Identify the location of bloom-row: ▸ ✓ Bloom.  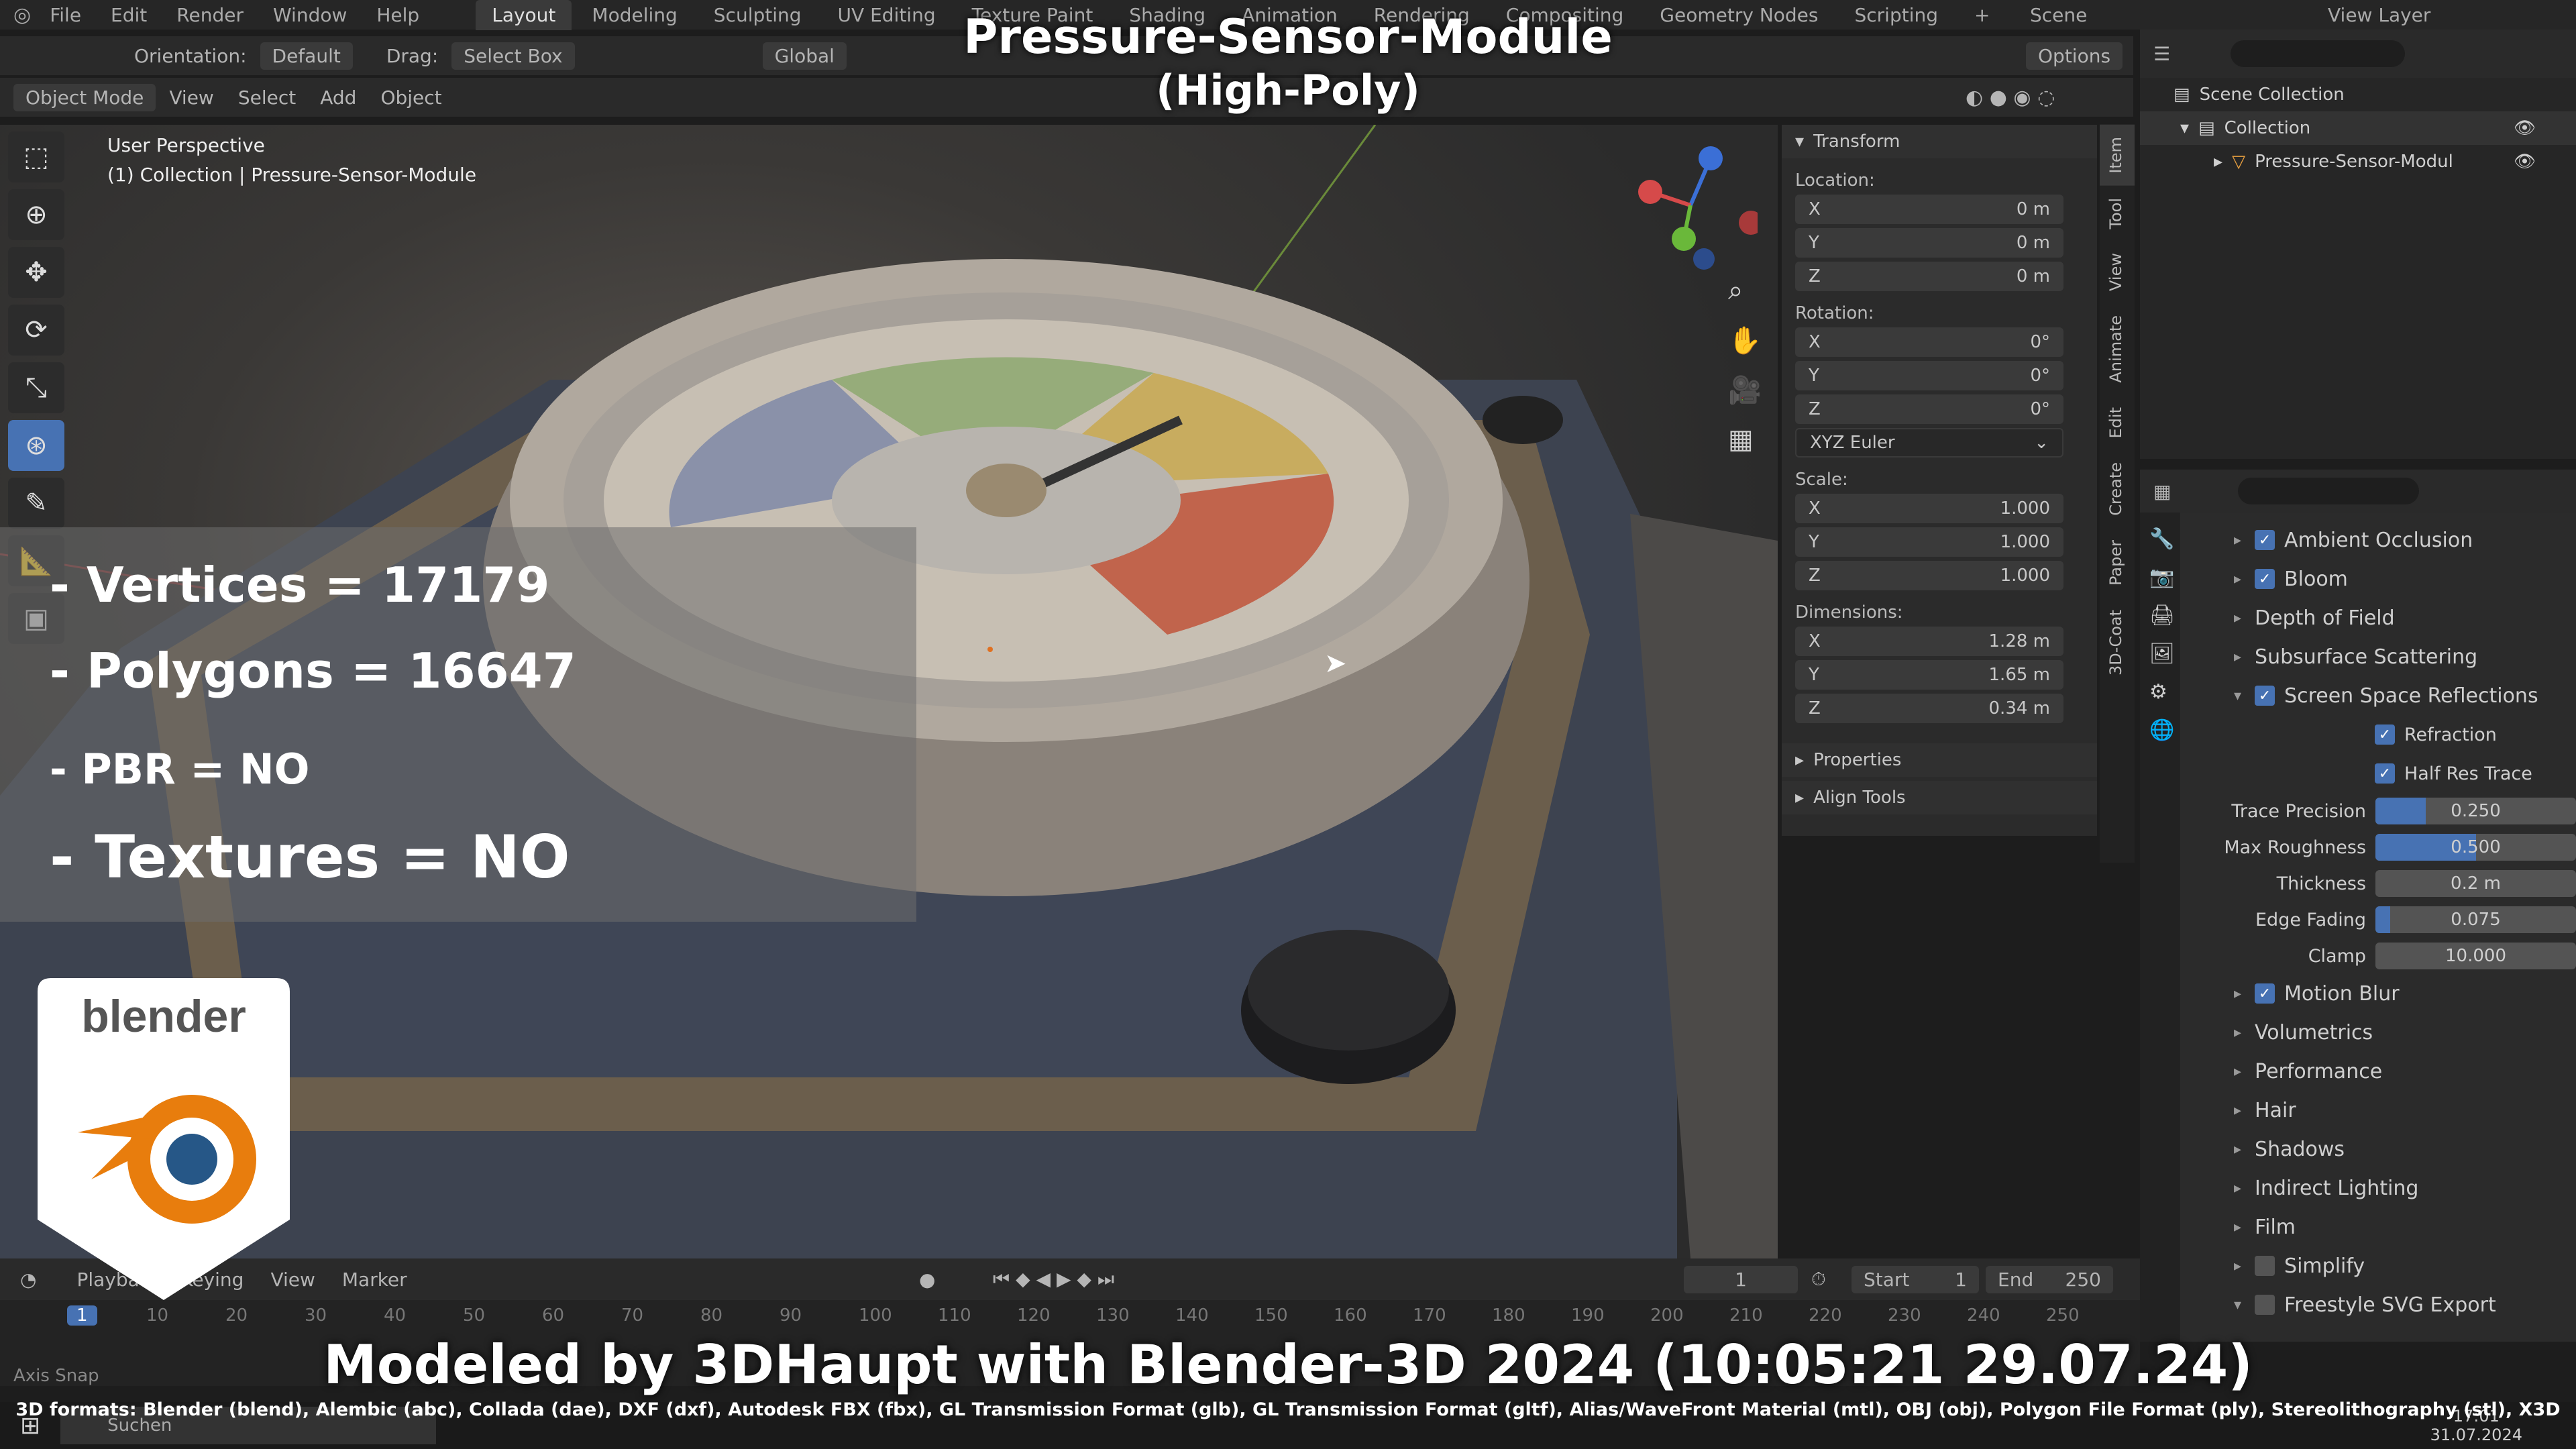
(2378, 578).